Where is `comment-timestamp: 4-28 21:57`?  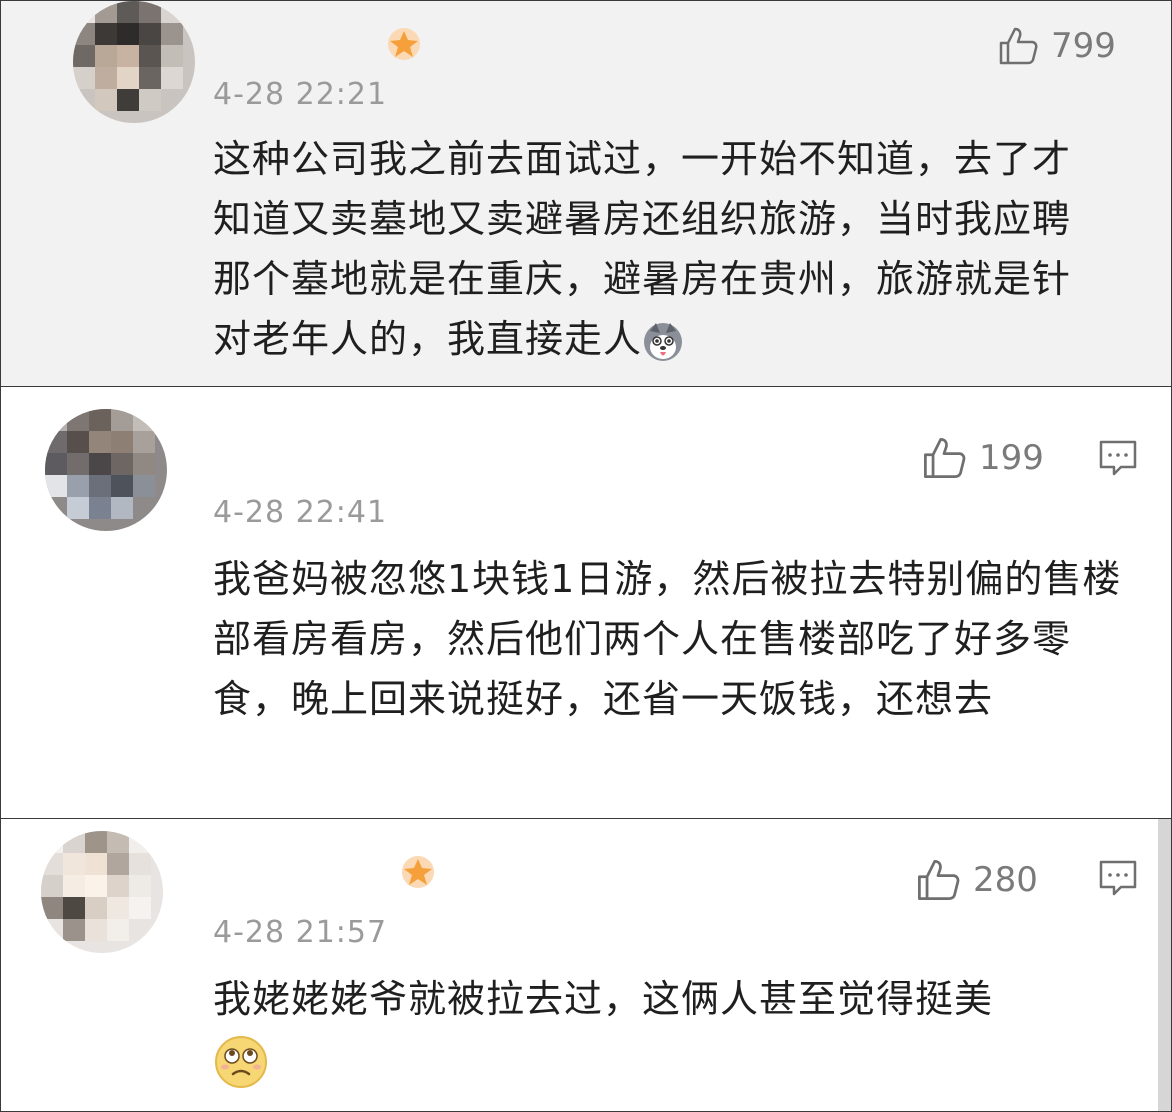
comment-timestamp: 4-28 21:57 is located at coordinates (300, 932).